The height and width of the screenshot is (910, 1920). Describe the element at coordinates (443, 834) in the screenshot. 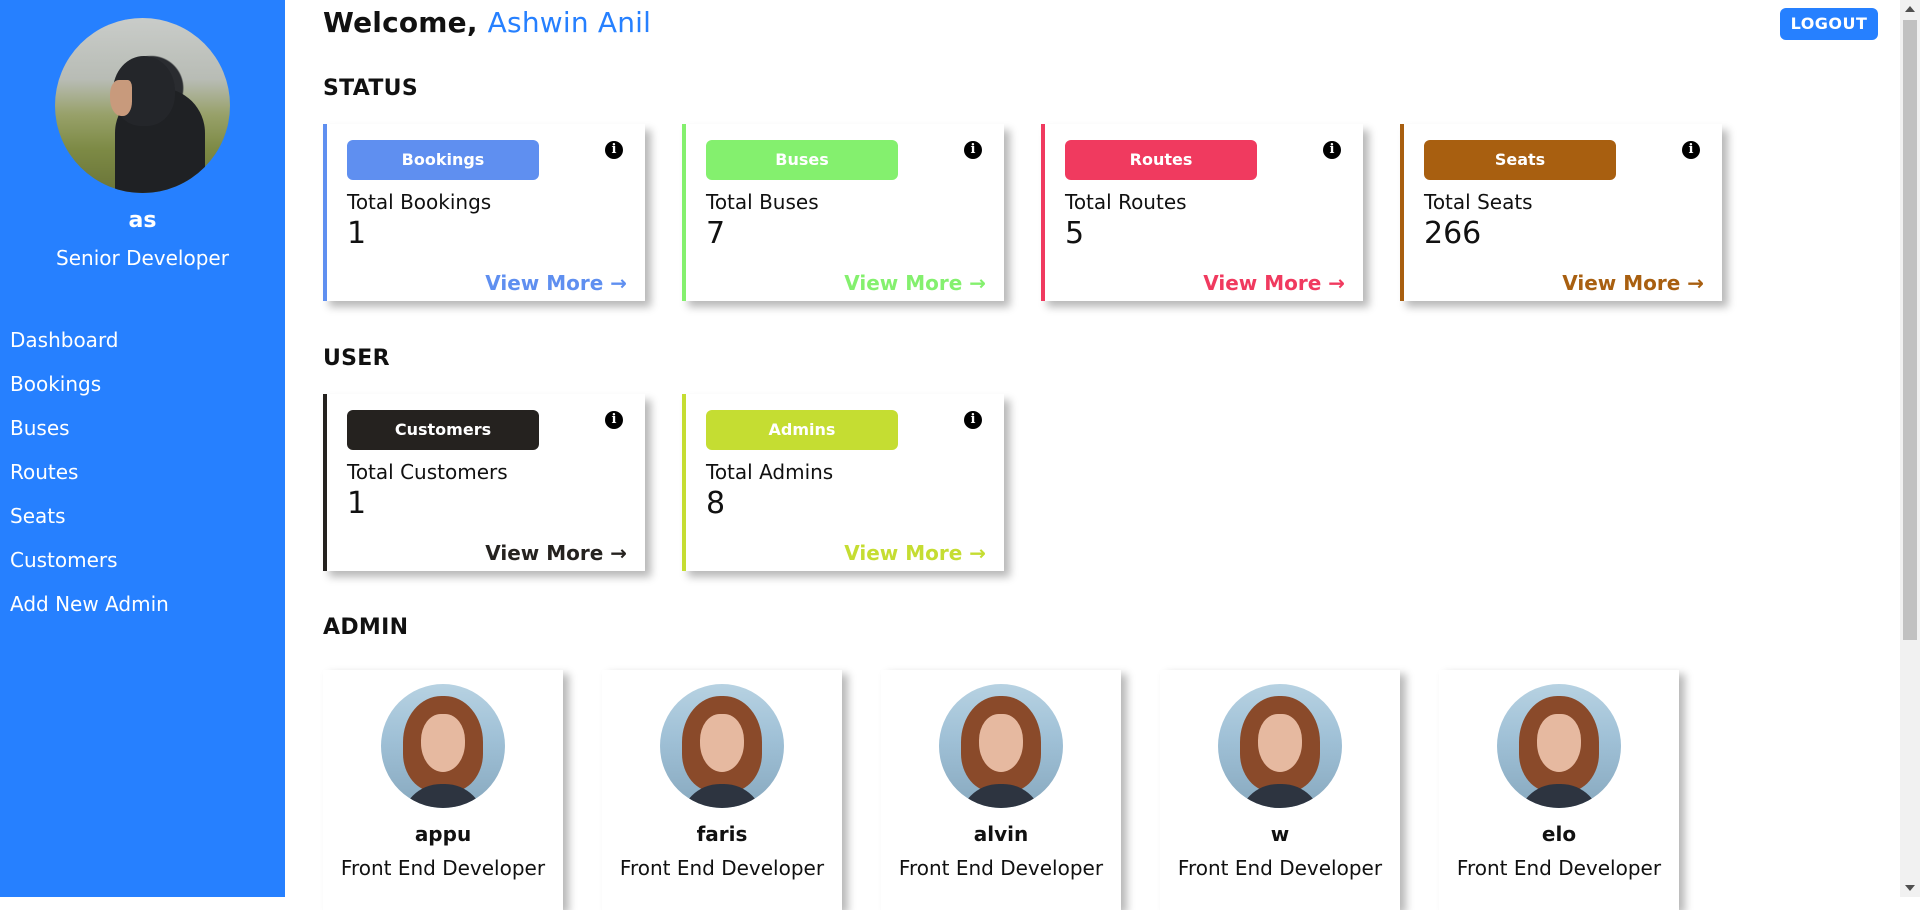

I see `admin-name: appu` at that location.